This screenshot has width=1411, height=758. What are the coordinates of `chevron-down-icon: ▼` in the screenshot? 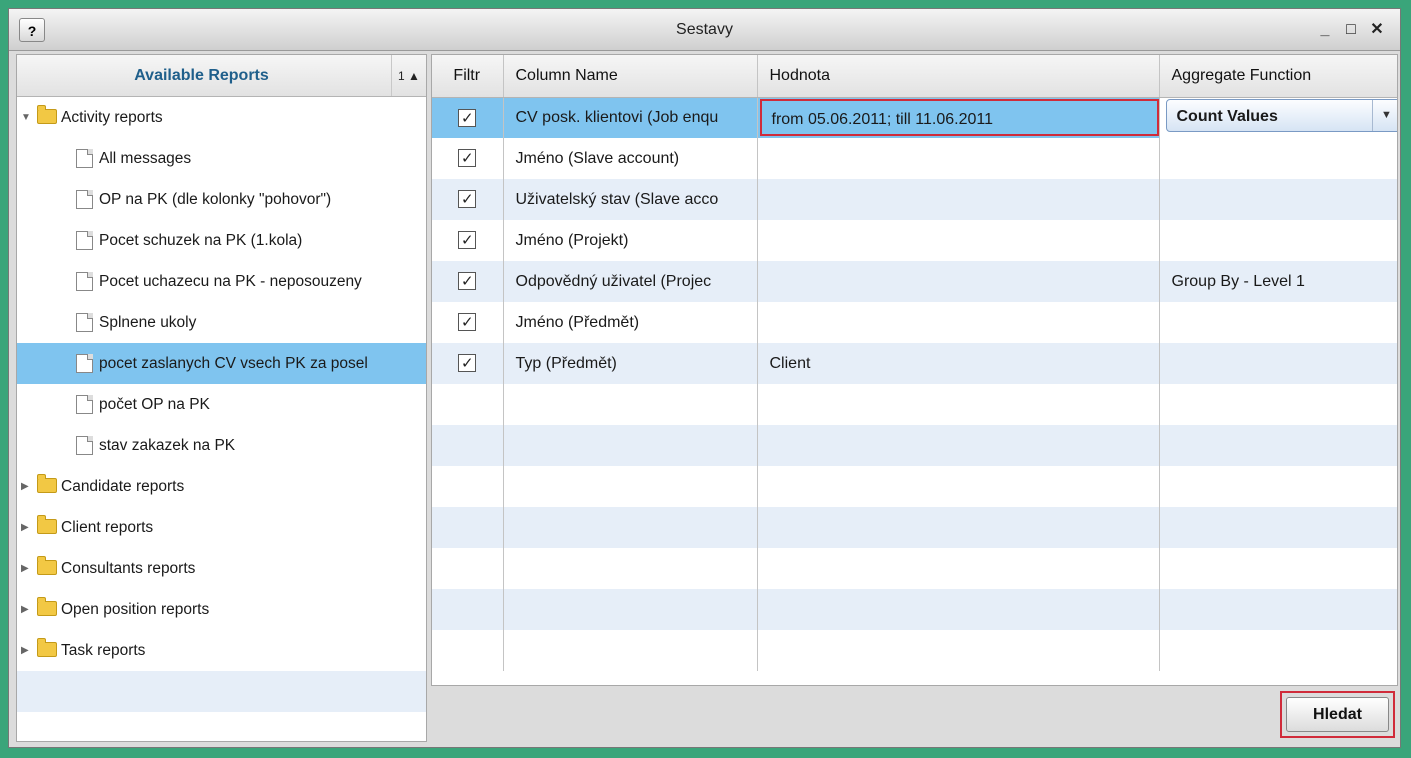 It's located at (1384, 115).